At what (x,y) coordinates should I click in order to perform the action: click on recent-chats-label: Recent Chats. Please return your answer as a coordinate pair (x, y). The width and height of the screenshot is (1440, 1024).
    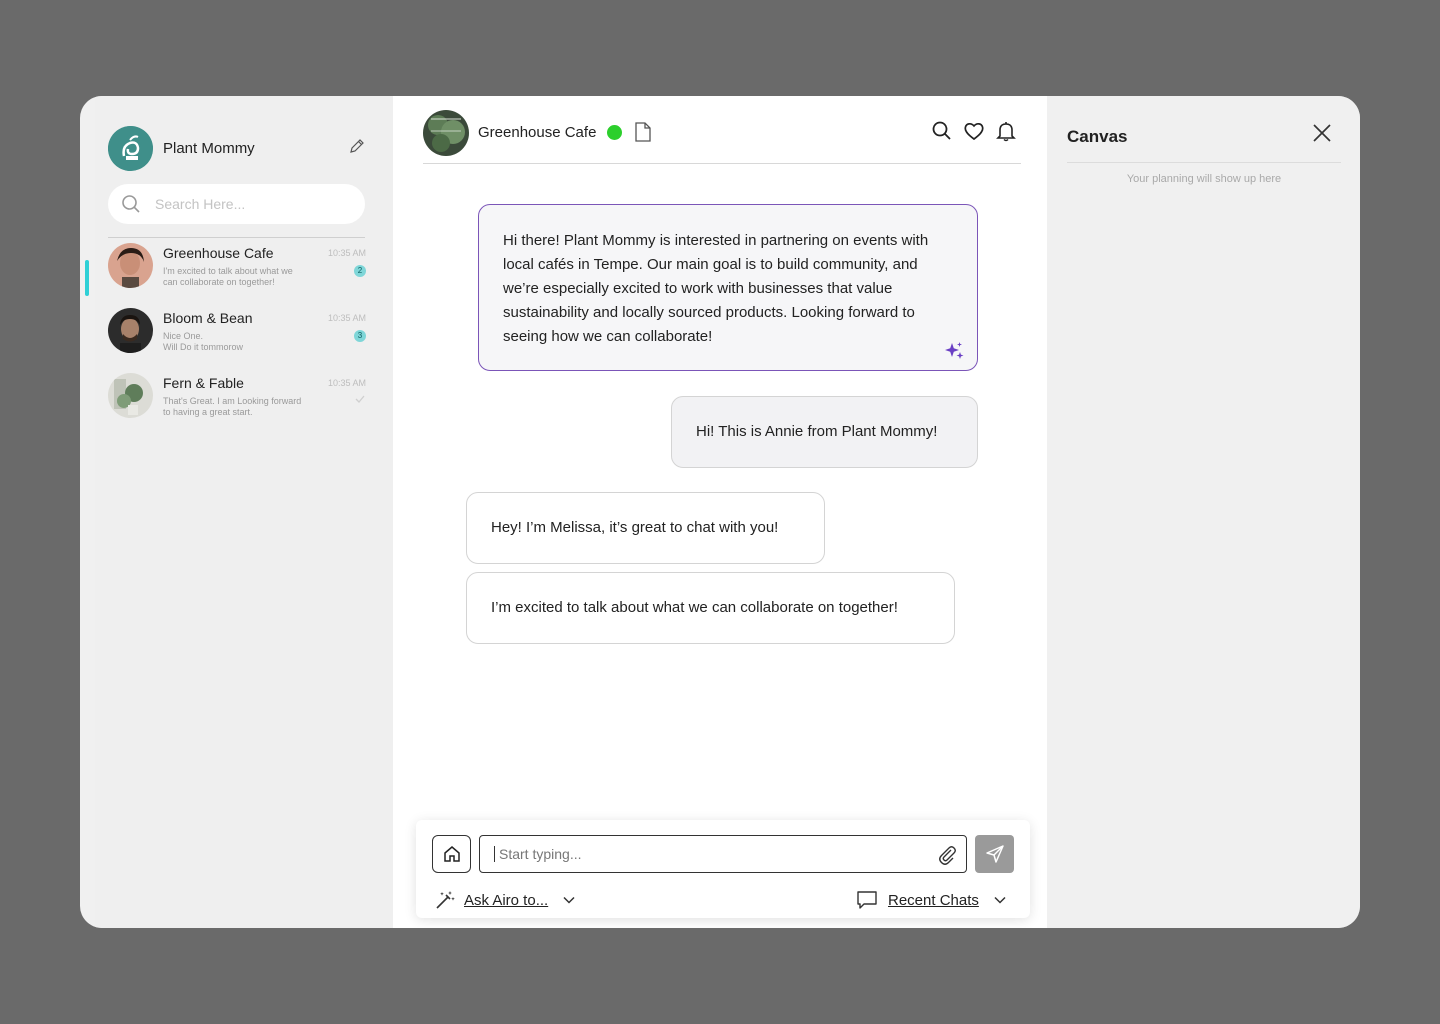
    Looking at the image, I should click on (933, 900).